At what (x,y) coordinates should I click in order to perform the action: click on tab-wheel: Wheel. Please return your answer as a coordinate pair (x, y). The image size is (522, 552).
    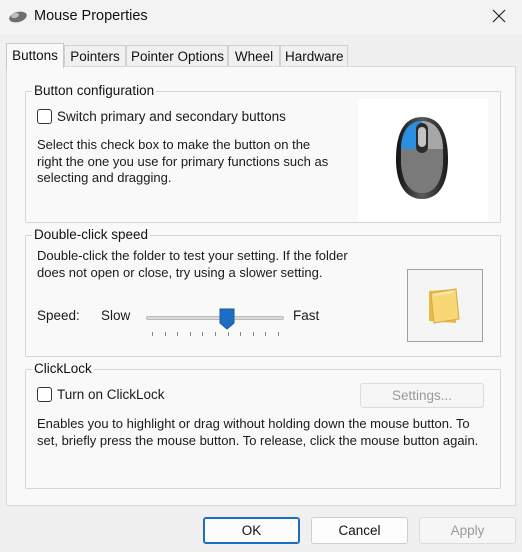
    Looking at the image, I should click on (254, 56).